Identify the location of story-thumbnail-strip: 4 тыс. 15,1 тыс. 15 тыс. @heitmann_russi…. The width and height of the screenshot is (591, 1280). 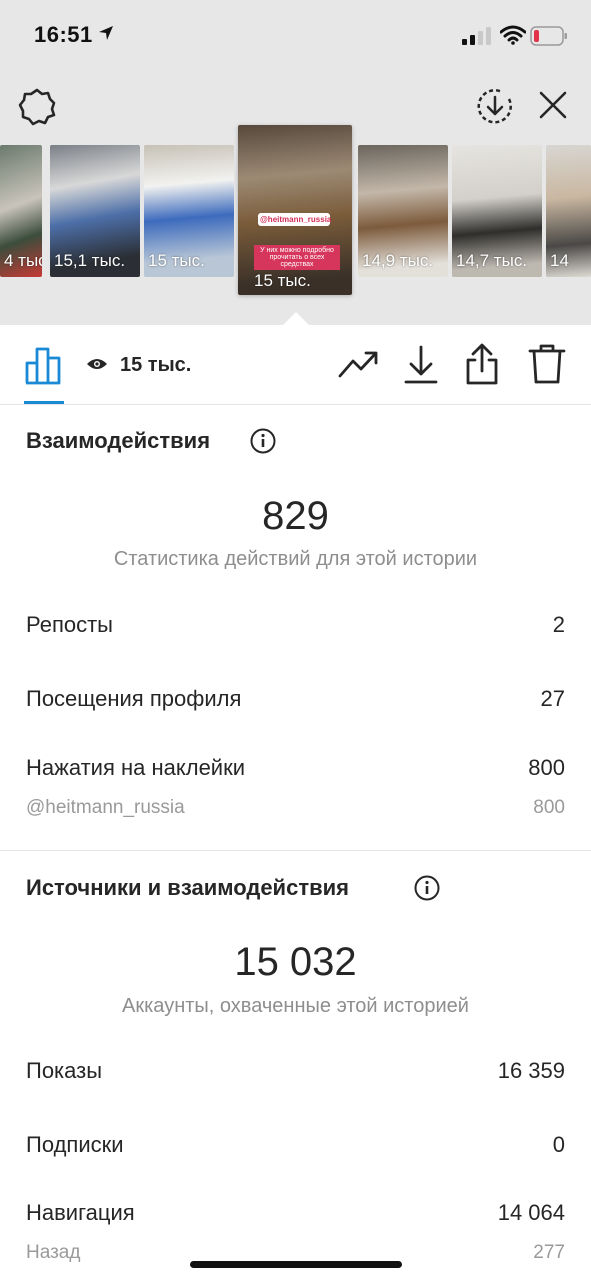
(295, 210).